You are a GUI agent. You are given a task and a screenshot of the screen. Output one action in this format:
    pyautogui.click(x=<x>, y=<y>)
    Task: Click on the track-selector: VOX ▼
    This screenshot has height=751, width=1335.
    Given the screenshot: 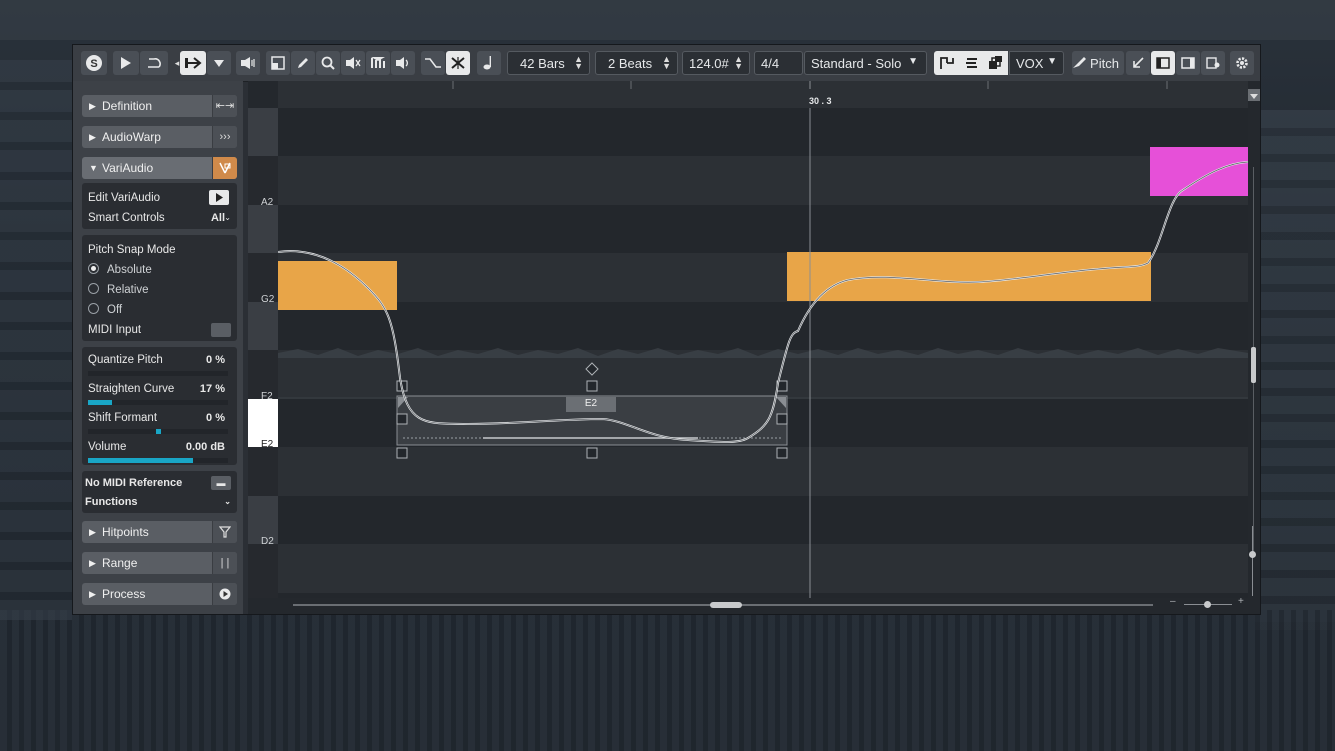 What is the action you would take?
    pyautogui.click(x=1036, y=63)
    